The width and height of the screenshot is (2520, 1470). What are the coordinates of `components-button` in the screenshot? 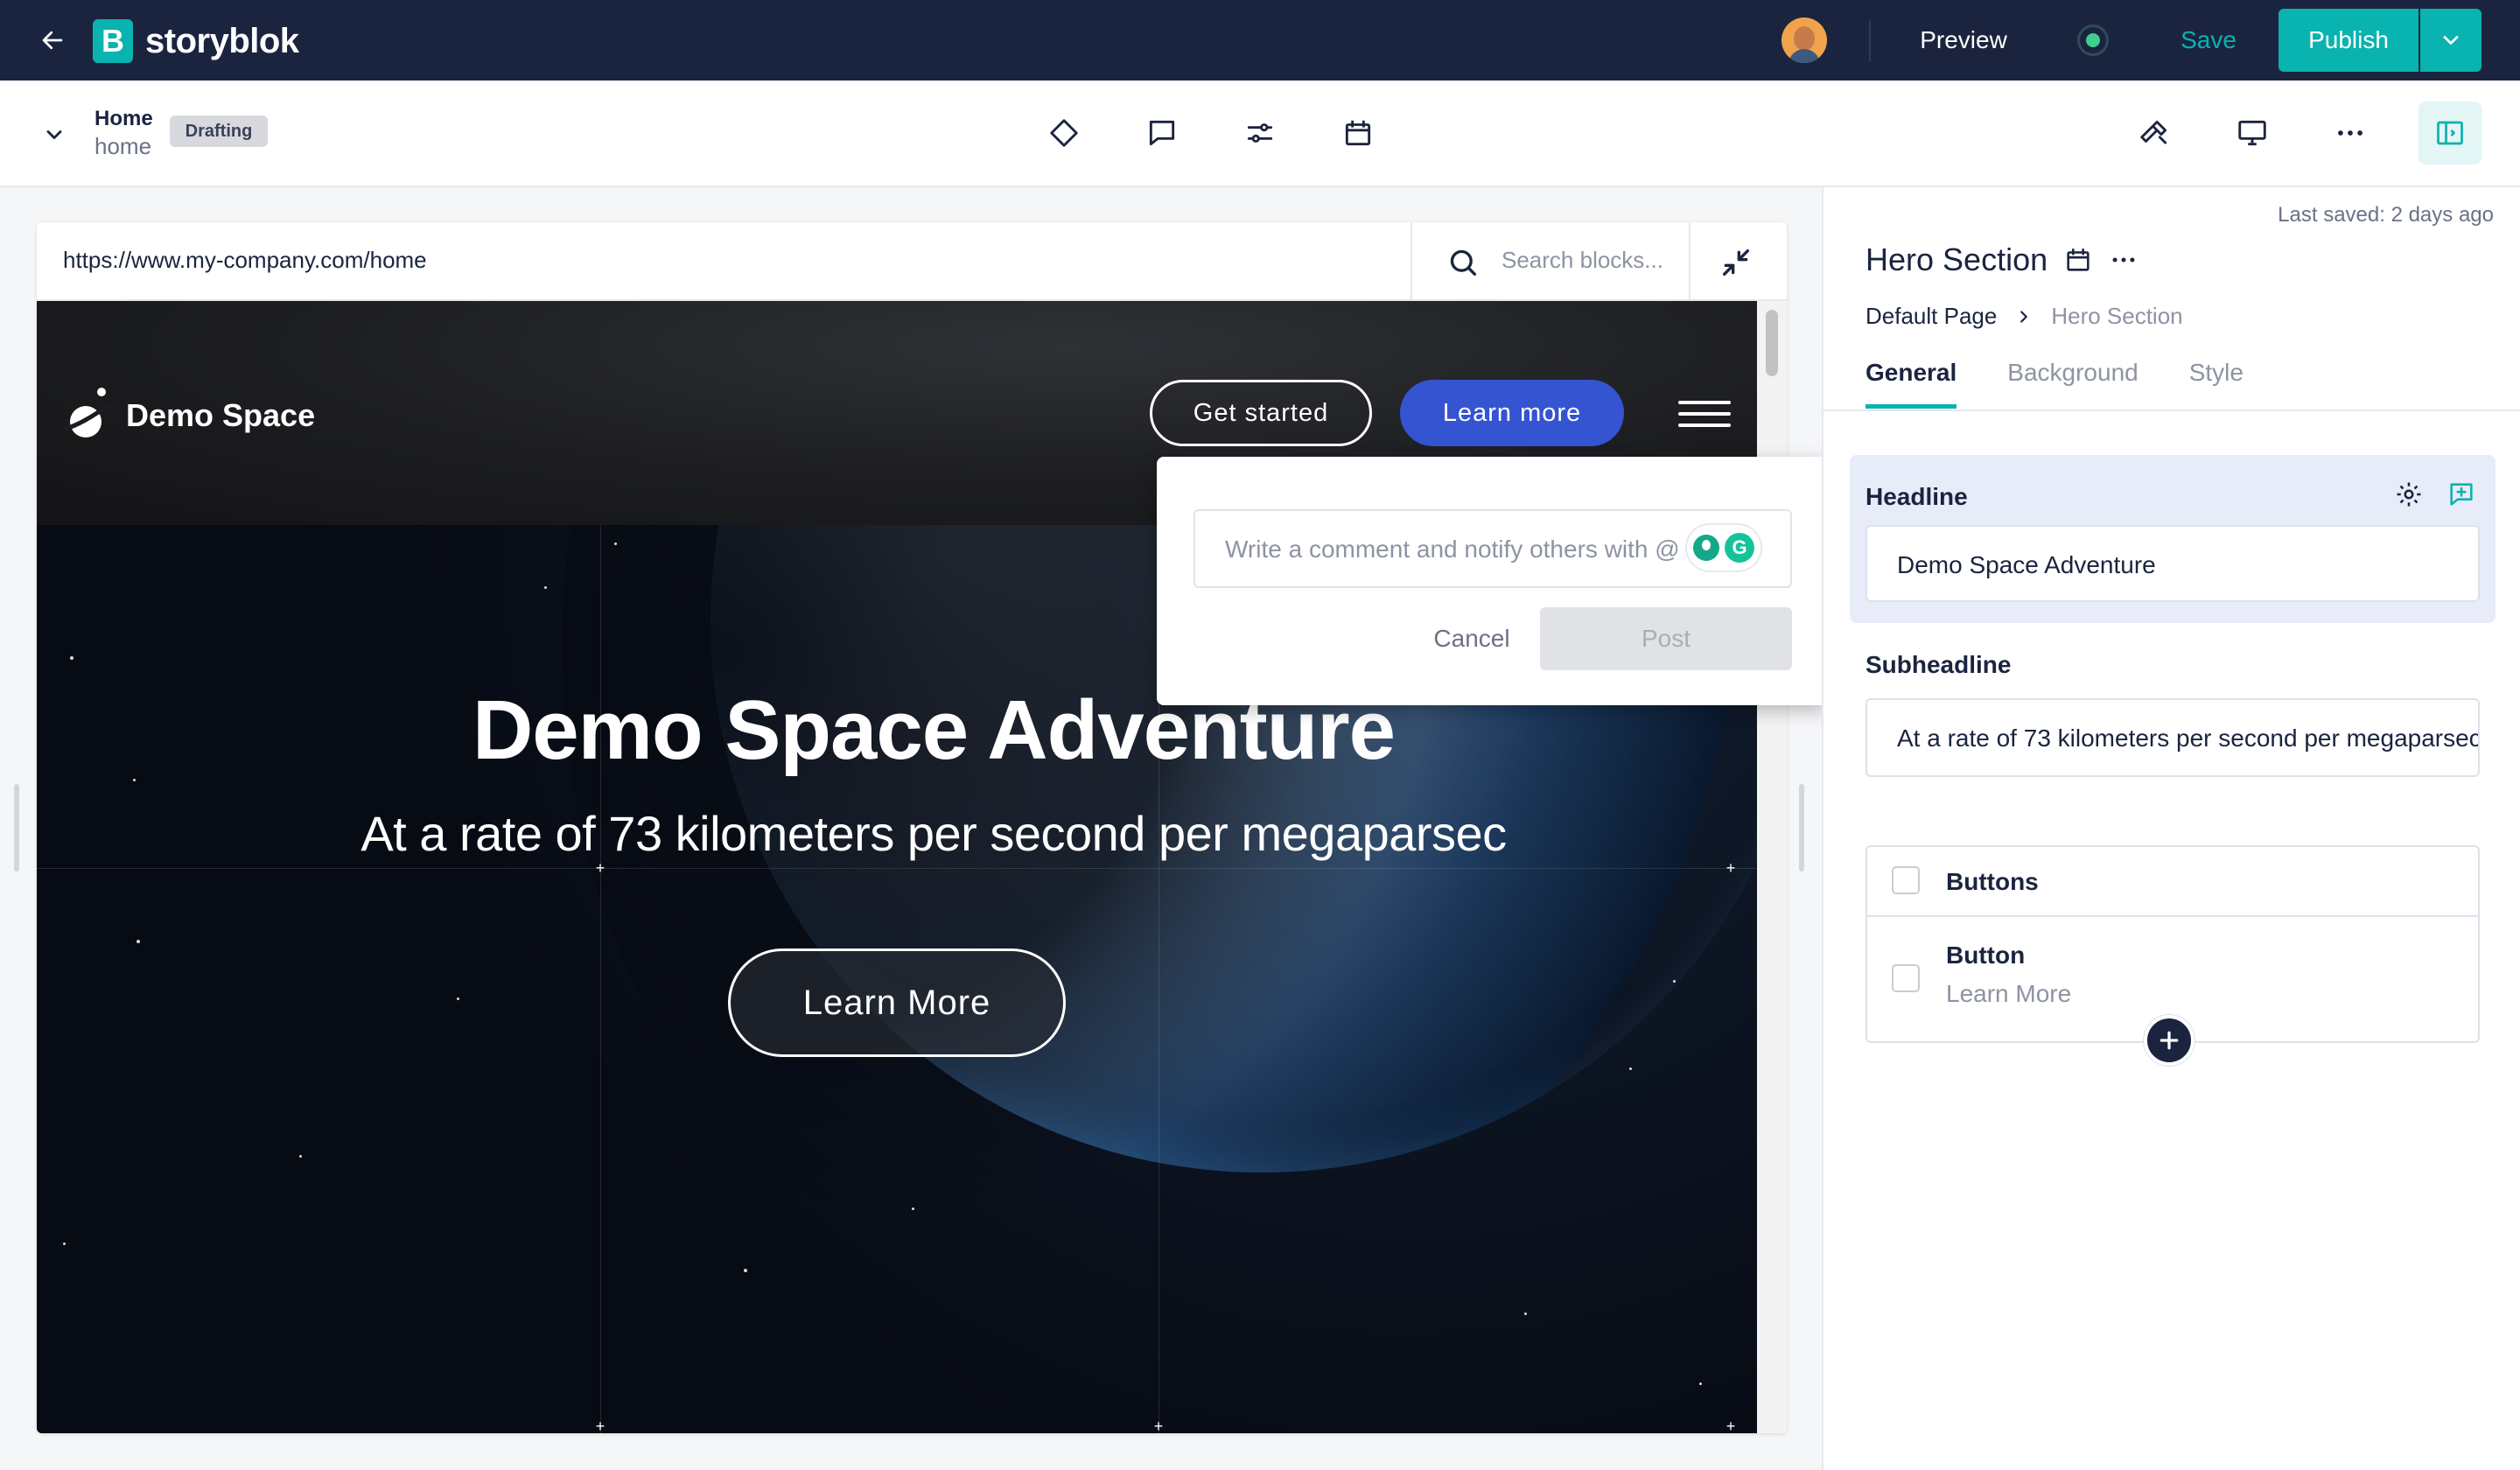 It's located at (1064, 133).